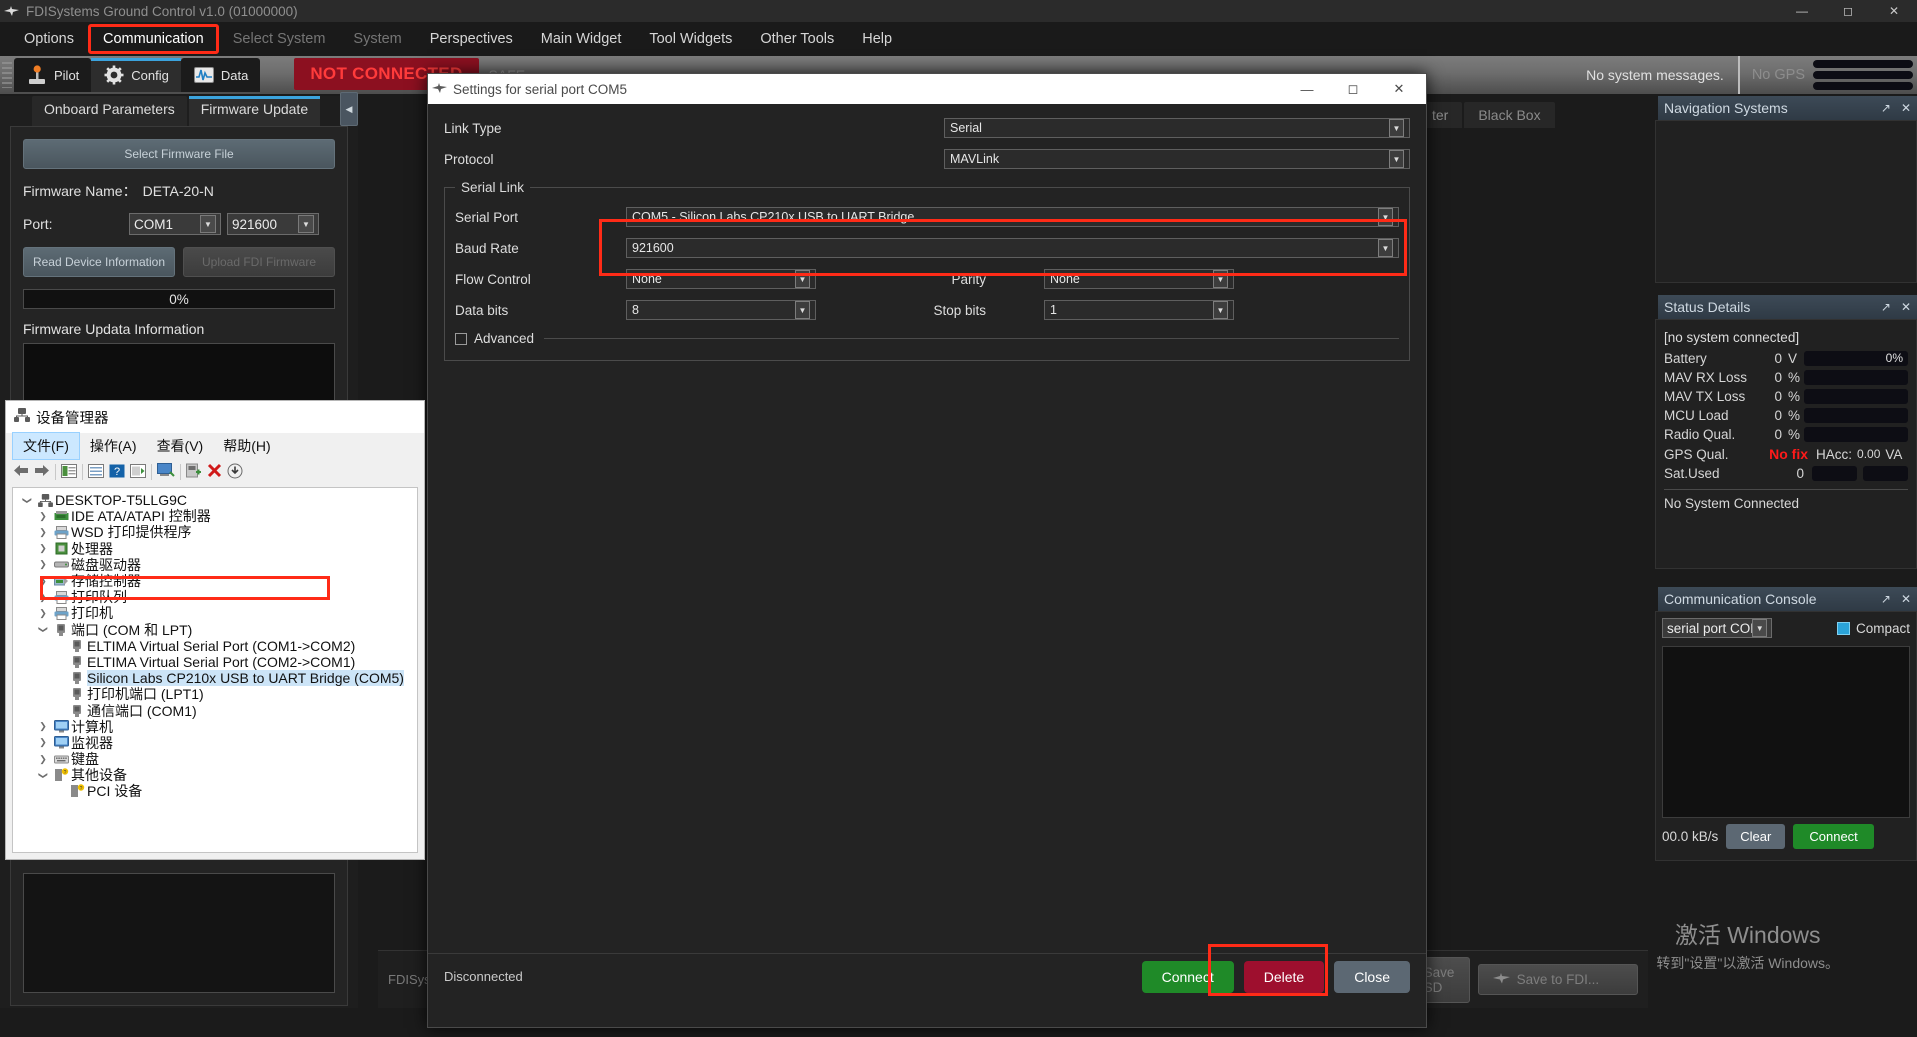  What do you see at coordinates (49, 39) in the screenshot?
I see `menu-options: Options` at bounding box center [49, 39].